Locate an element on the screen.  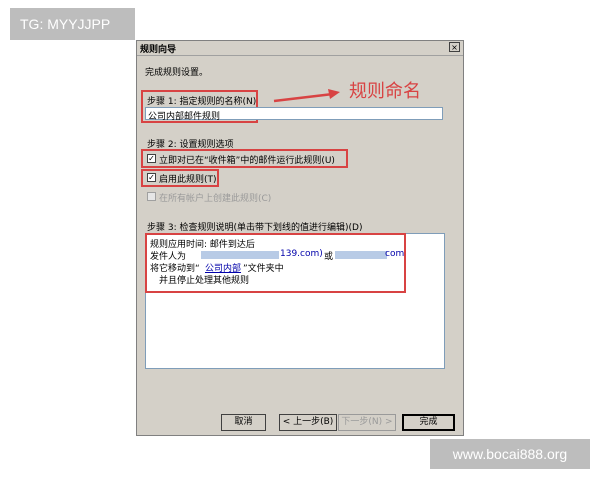
intro-text: 完成规则设置。 is located at coordinates (177, 73).